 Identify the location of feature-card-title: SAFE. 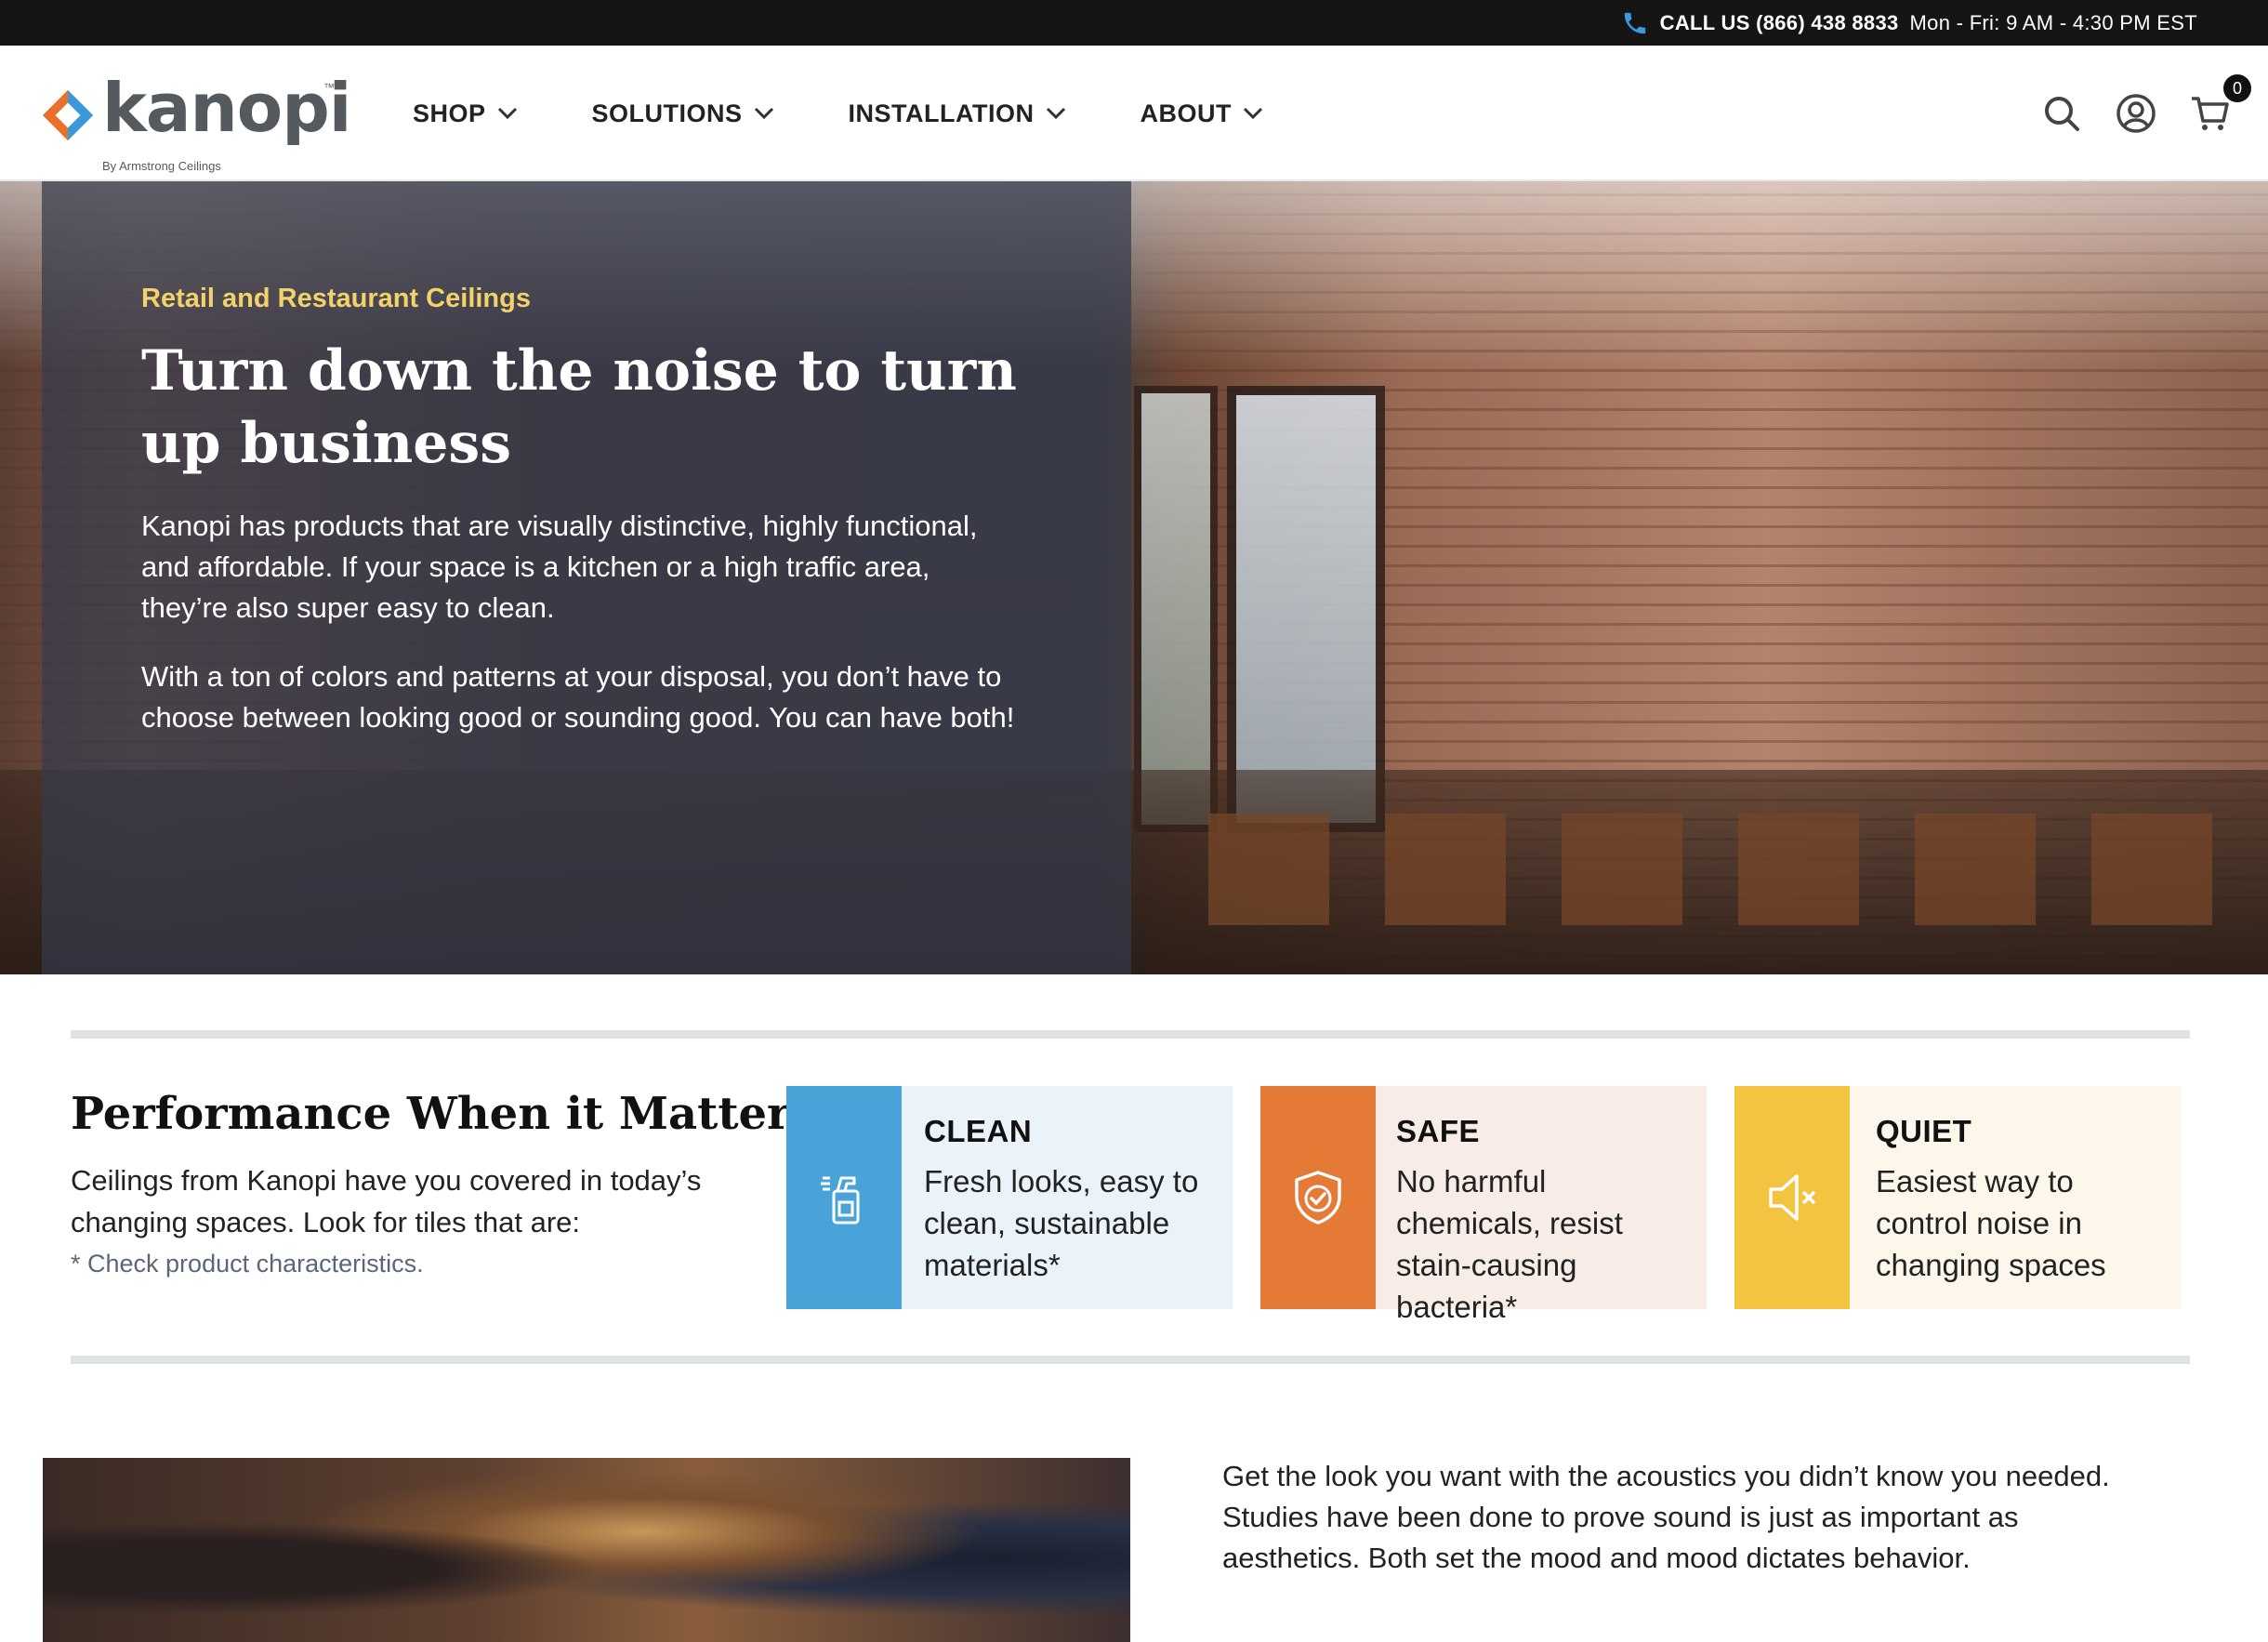
(1438, 1131).